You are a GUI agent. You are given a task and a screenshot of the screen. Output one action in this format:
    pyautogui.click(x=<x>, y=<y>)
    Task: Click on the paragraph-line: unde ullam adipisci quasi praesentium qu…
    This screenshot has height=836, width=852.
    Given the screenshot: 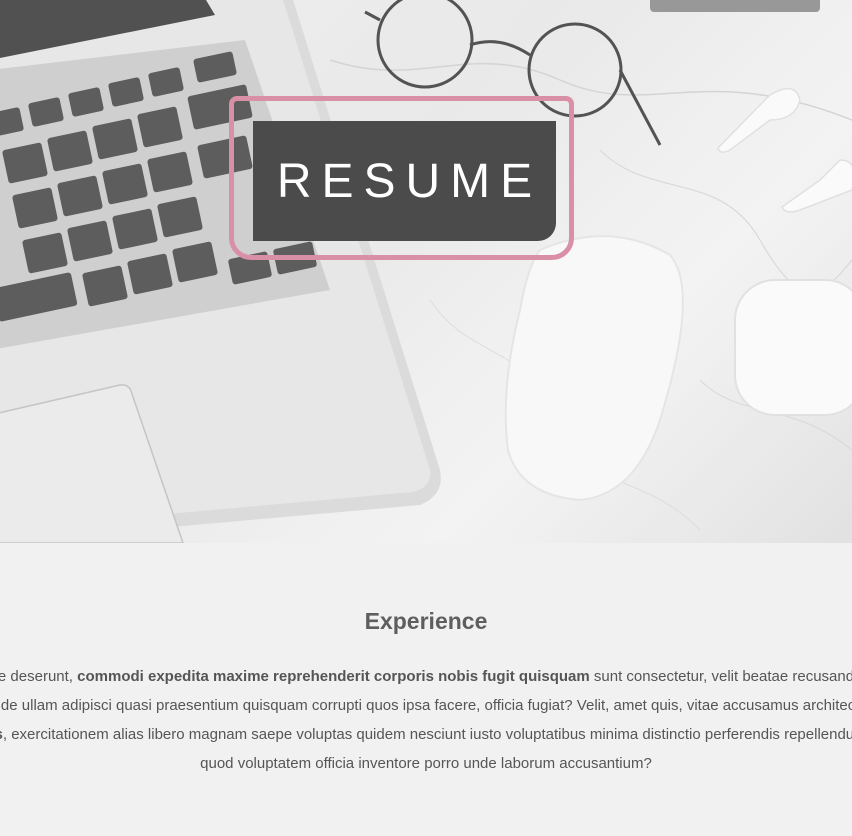 What is the action you would take?
    pyautogui.click(x=426, y=705)
    